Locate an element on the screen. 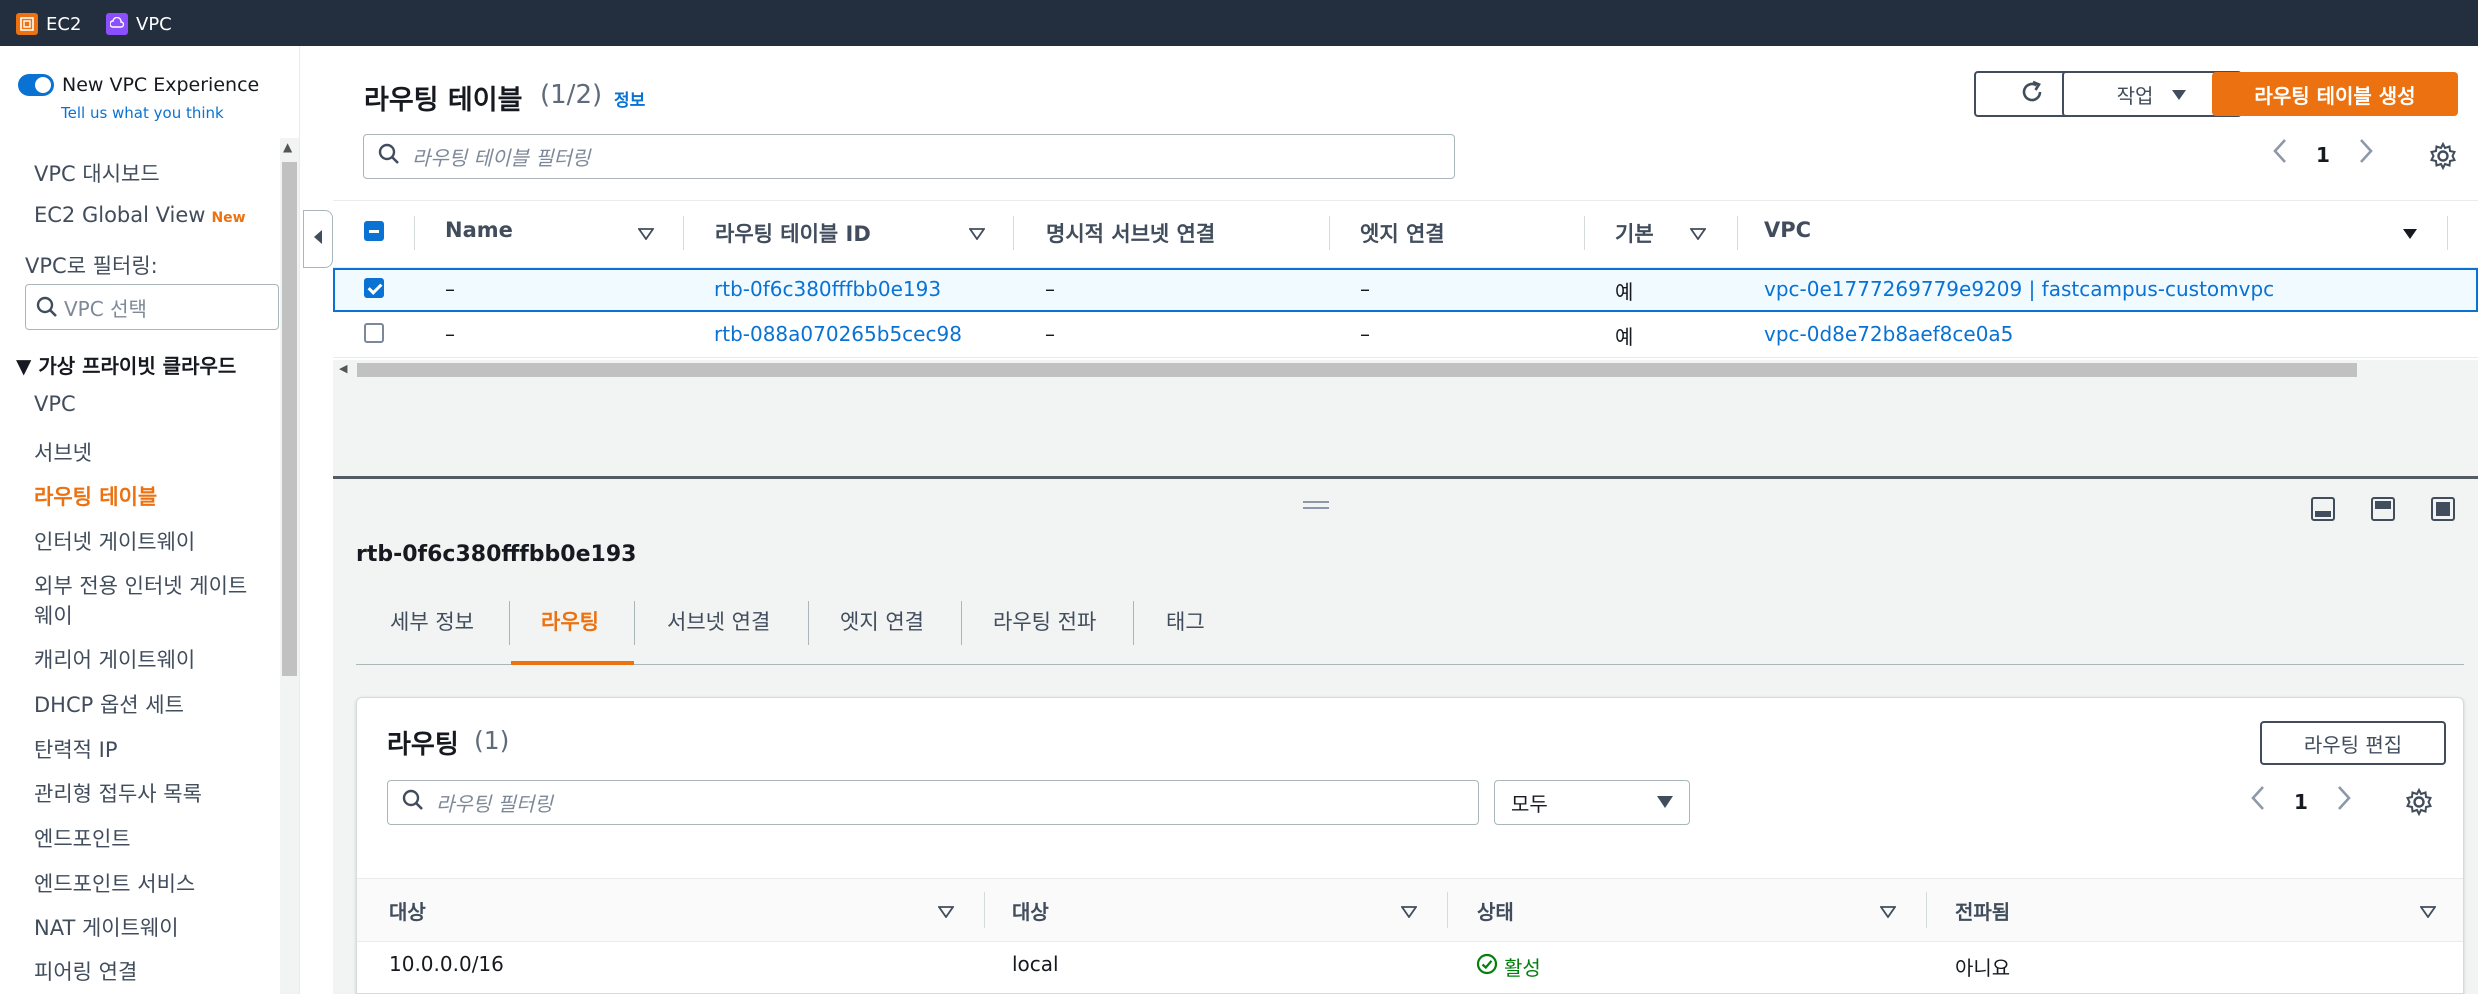 This screenshot has height=994, width=2478. vpc-shortcut: VPC is located at coordinates (139, 24).